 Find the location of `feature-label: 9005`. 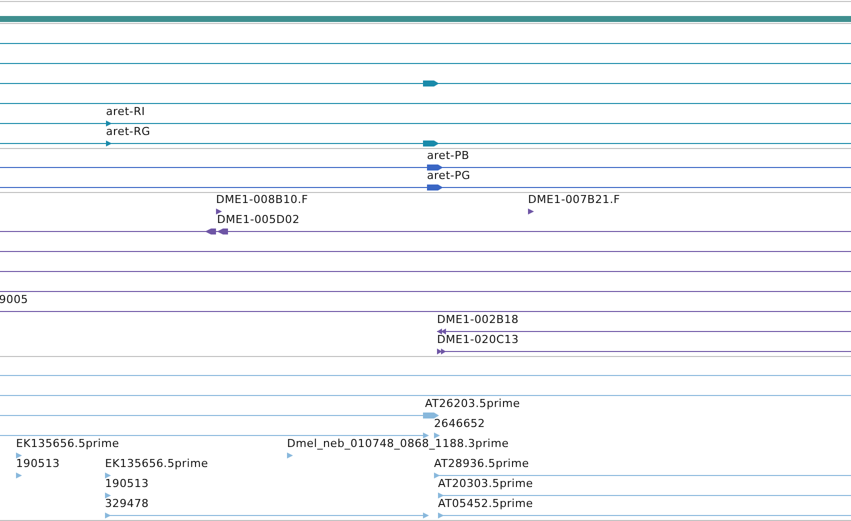

feature-label: 9005 is located at coordinates (14, 300).